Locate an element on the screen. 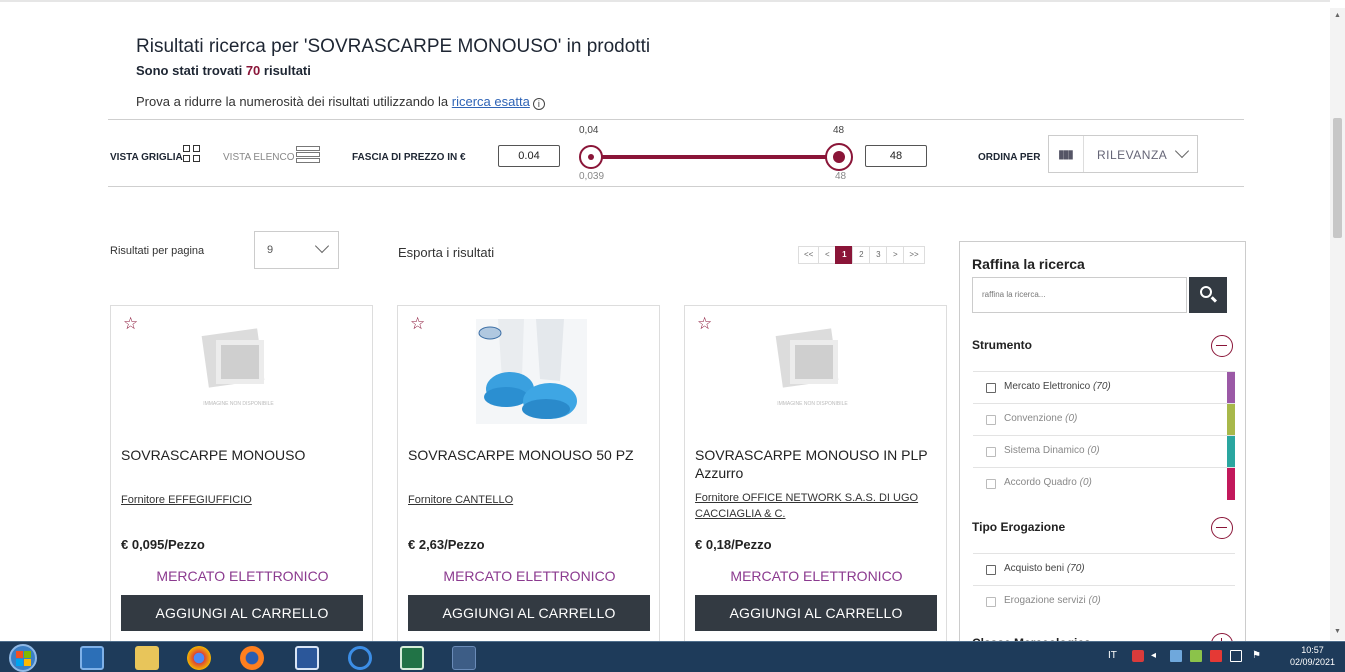 The image size is (1345, 672). filter-option: Accordo Quadro (0) is located at coordinates (1104, 483).